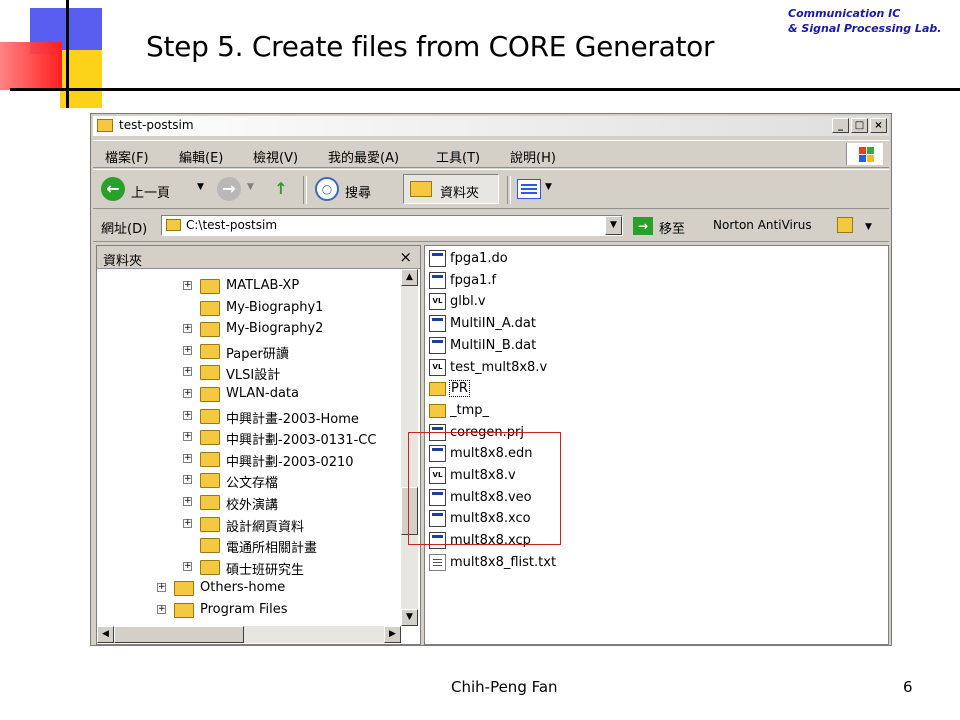  I want to click on lab-name-line2: & Signal Processing Lab., so click(865, 28).